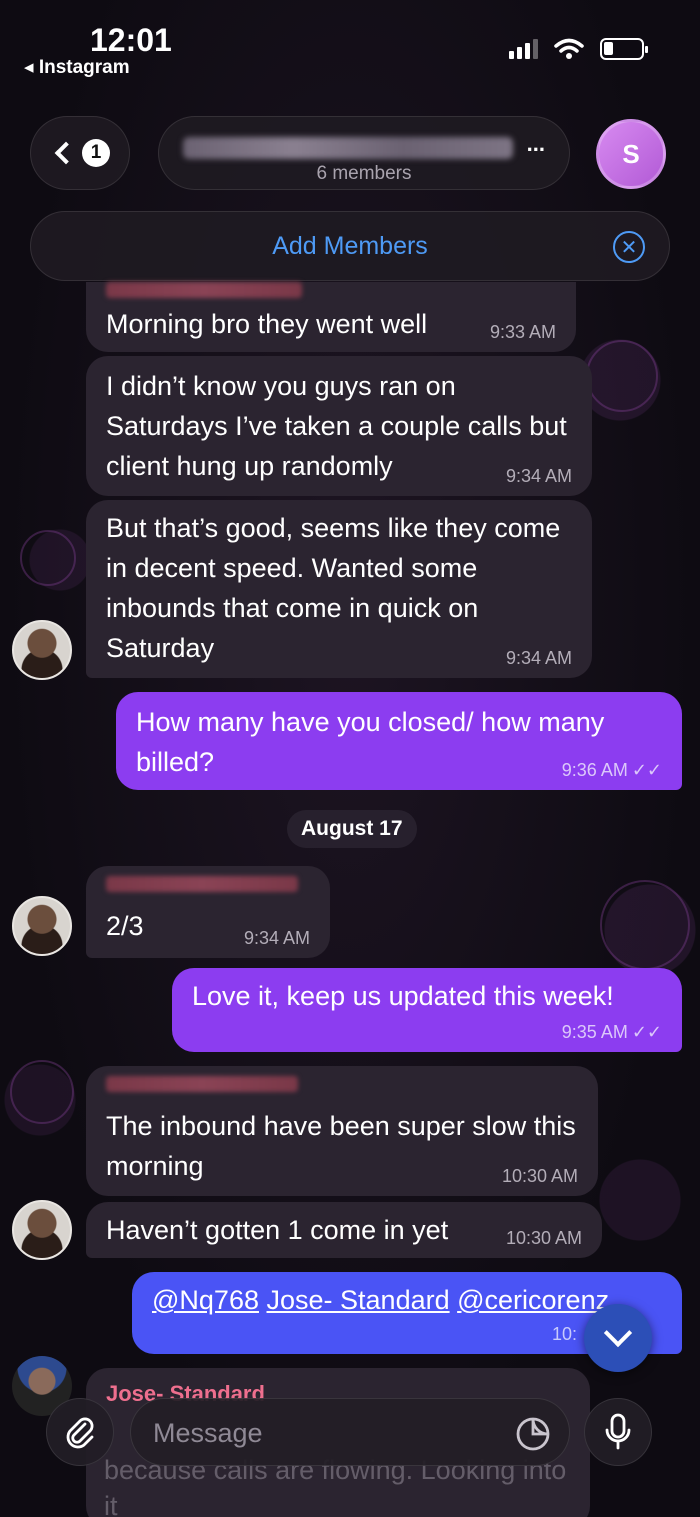  What do you see at coordinates (358, 1300) in the screenshot?
I see `mention-link: Jose- Standard` at bounding box center [358, 1300].